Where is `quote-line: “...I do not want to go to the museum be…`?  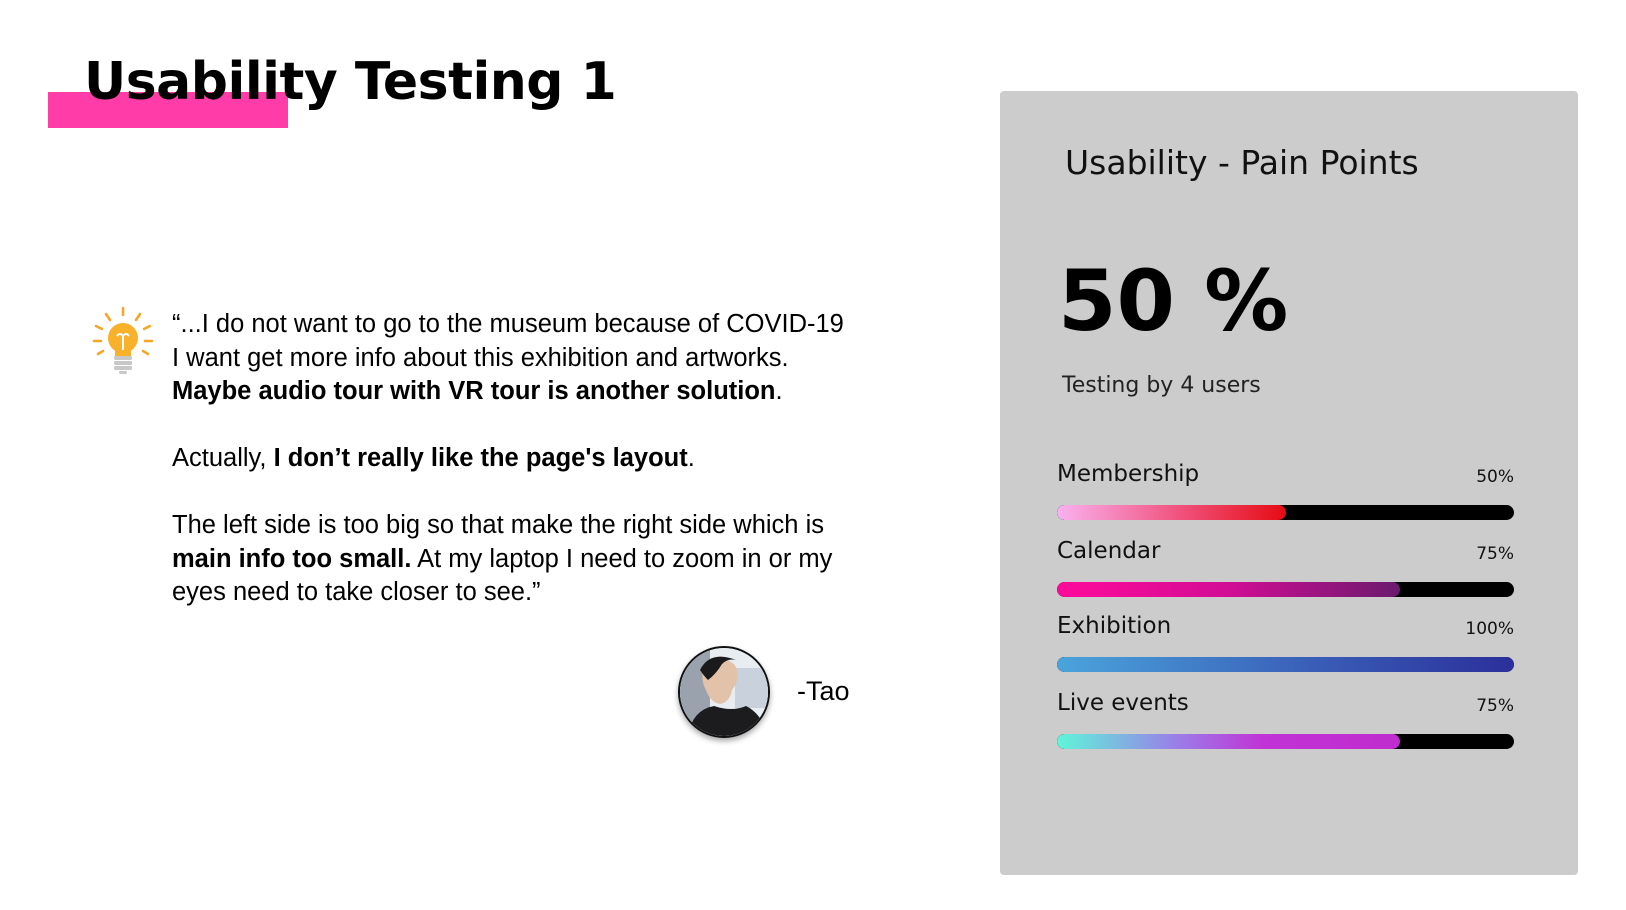
quote-line: “...I do not want to go to the museum be… is located at coordinates (508, 324).